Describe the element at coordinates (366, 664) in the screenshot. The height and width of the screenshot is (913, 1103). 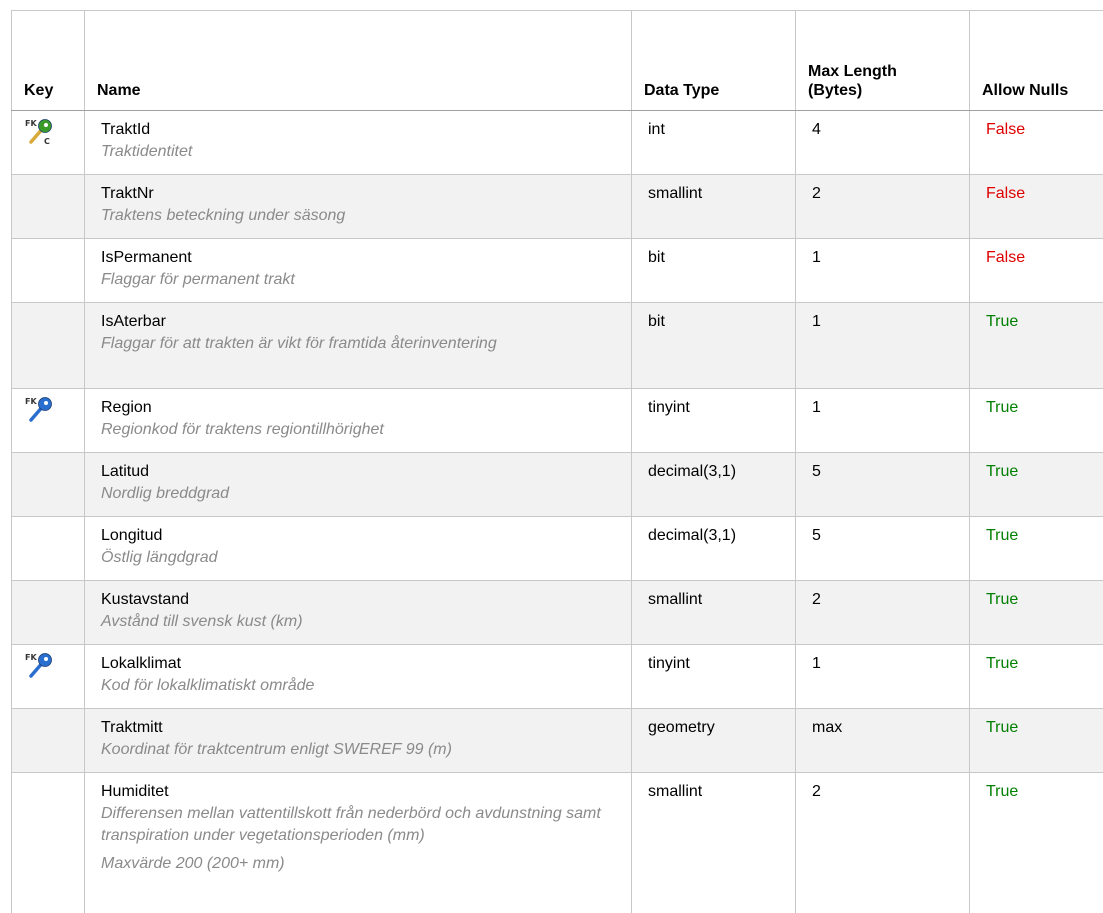
I see `column-name: Lokalklimat` at that location.